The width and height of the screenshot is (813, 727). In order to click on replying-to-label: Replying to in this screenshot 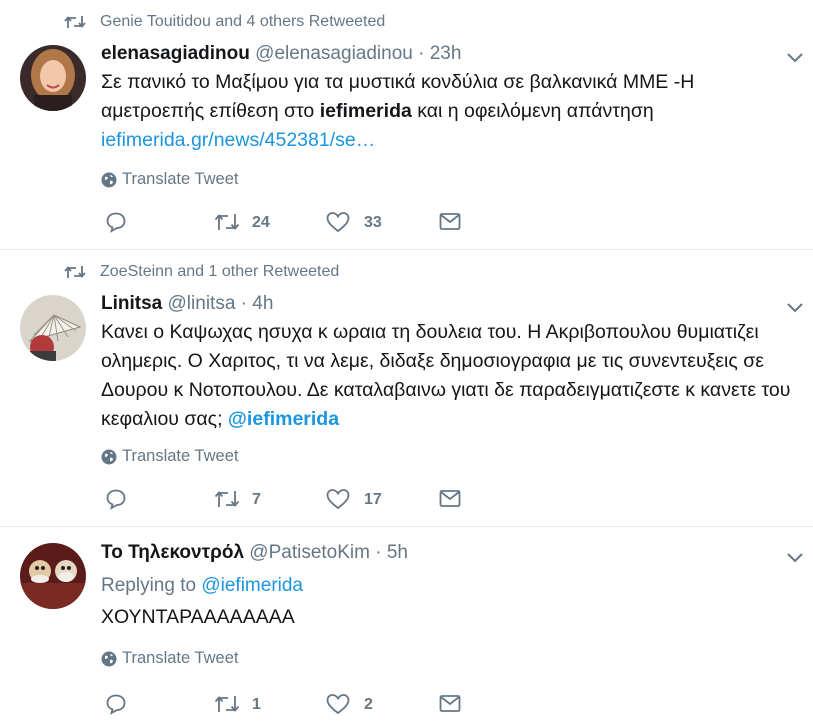, I will do `click(151, 585)`.